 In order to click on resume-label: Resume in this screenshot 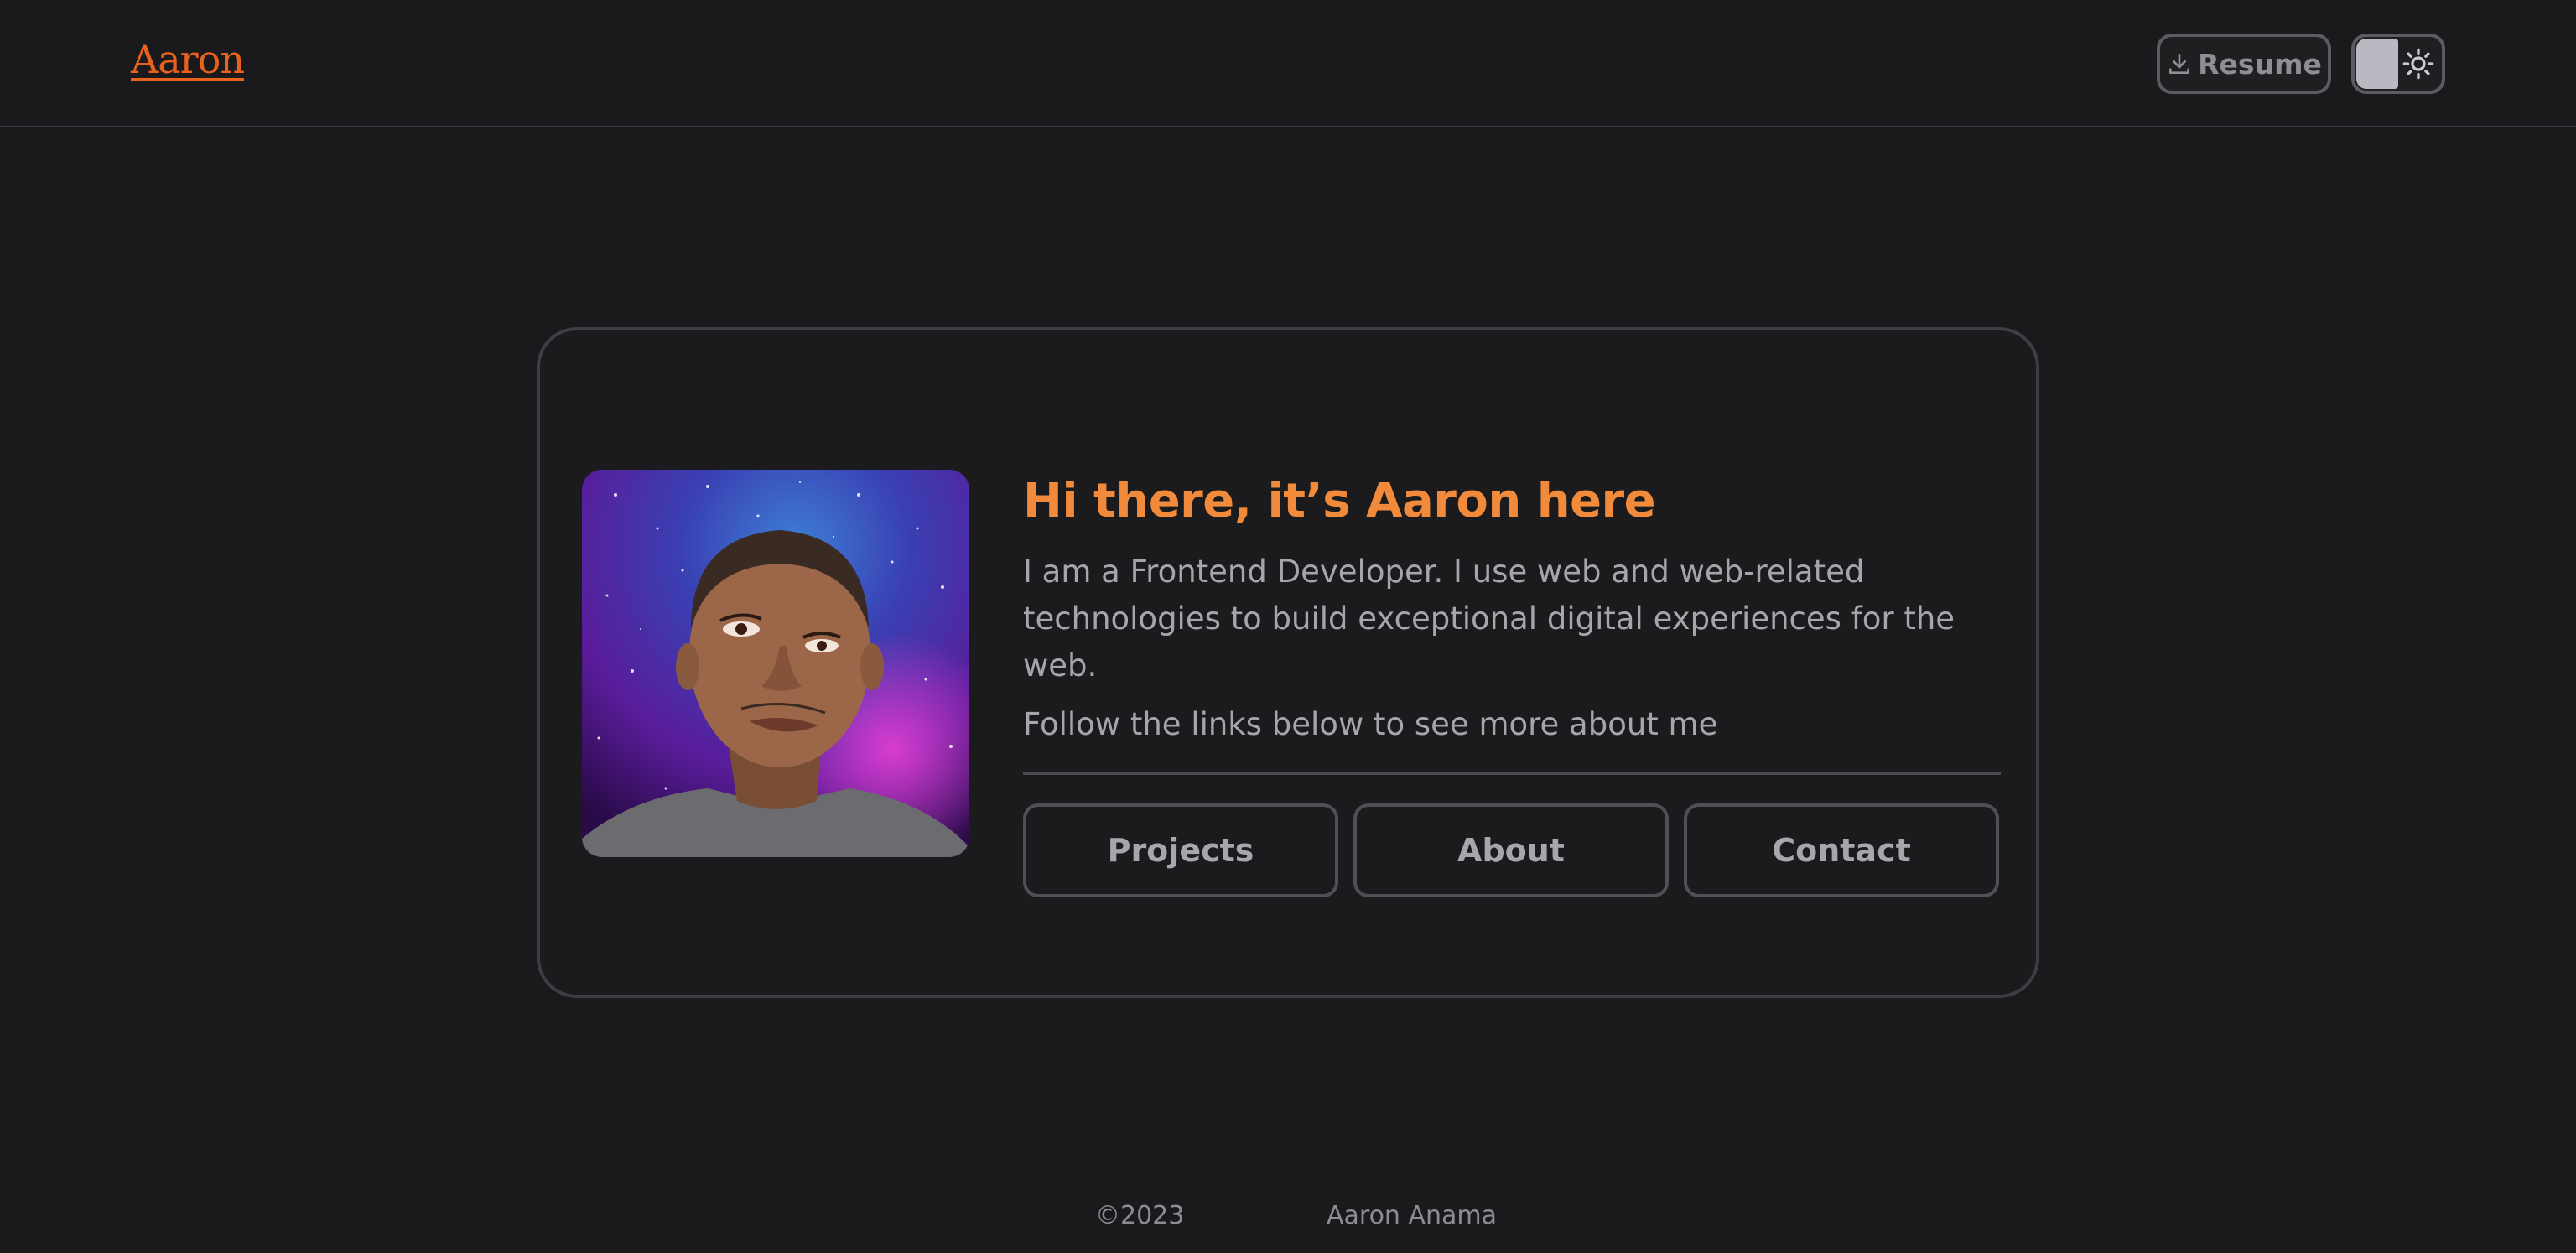, I will do `click(2260, 64)`.